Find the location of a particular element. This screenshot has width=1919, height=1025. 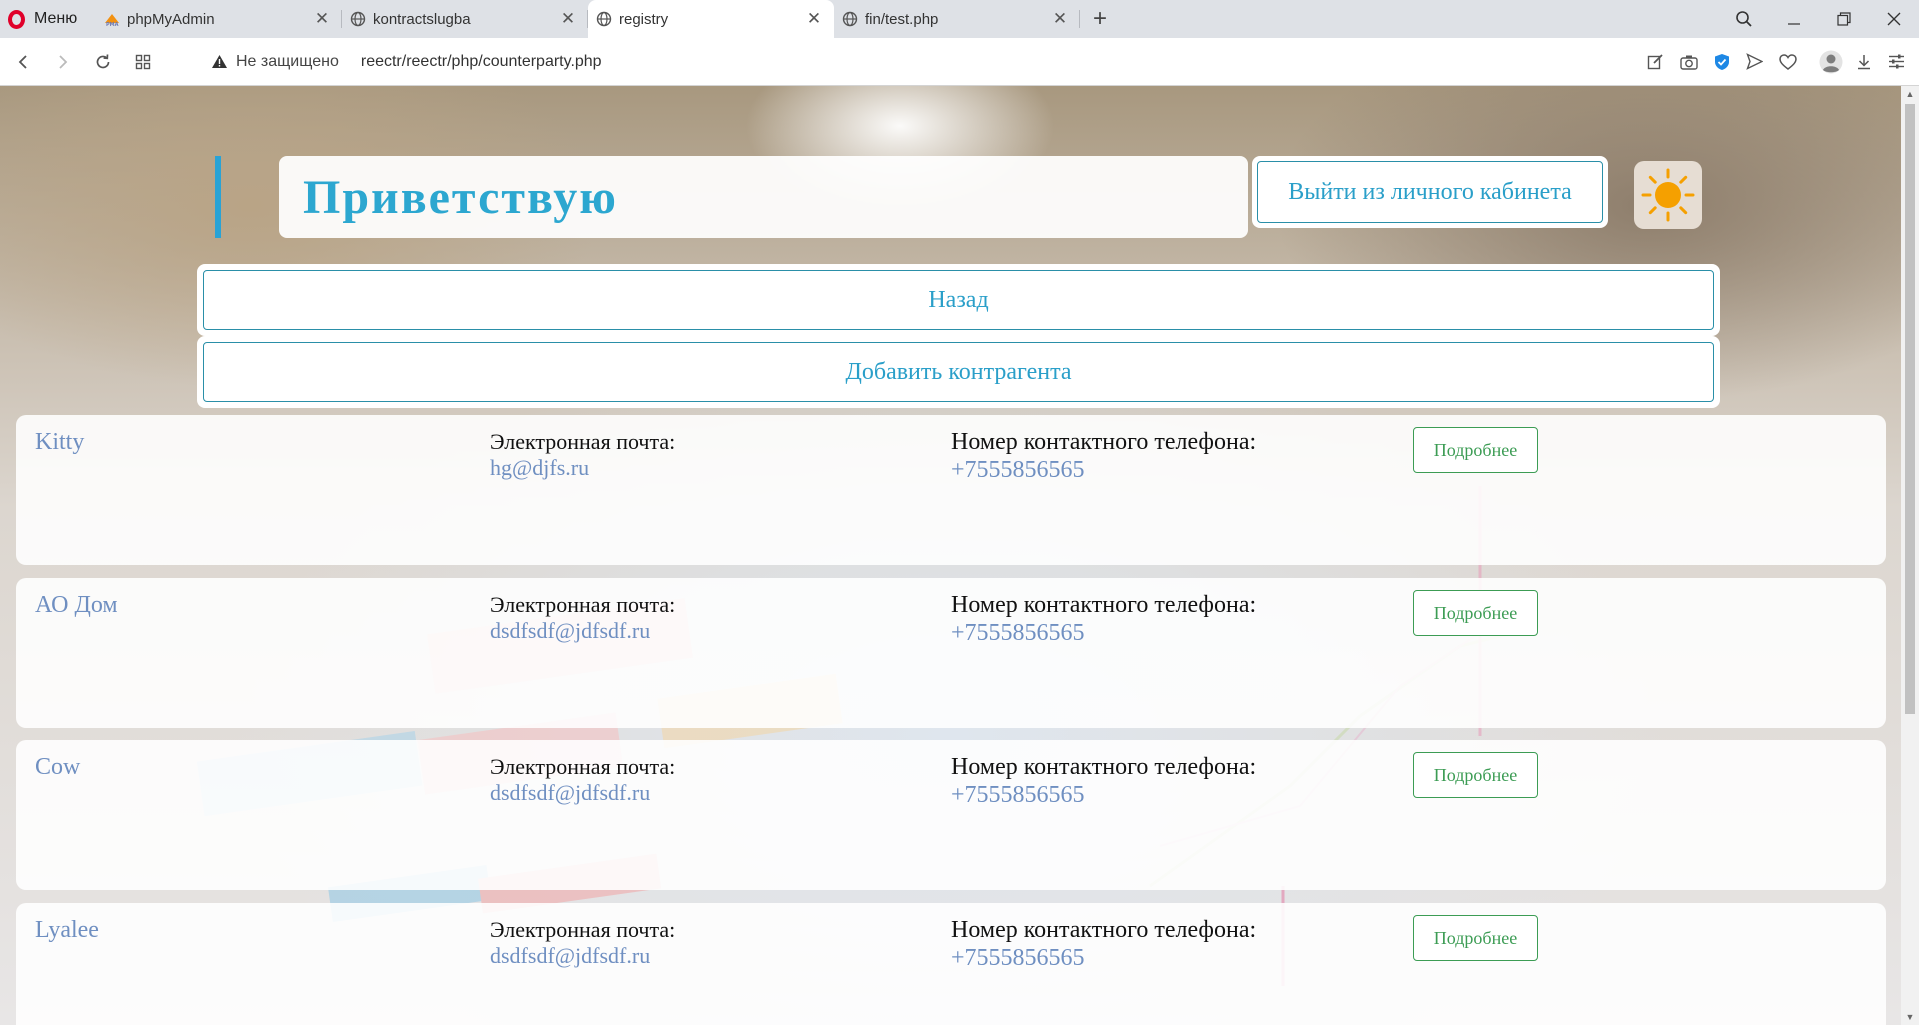

theme-toggle-button is located at coordinates (1668, 195).